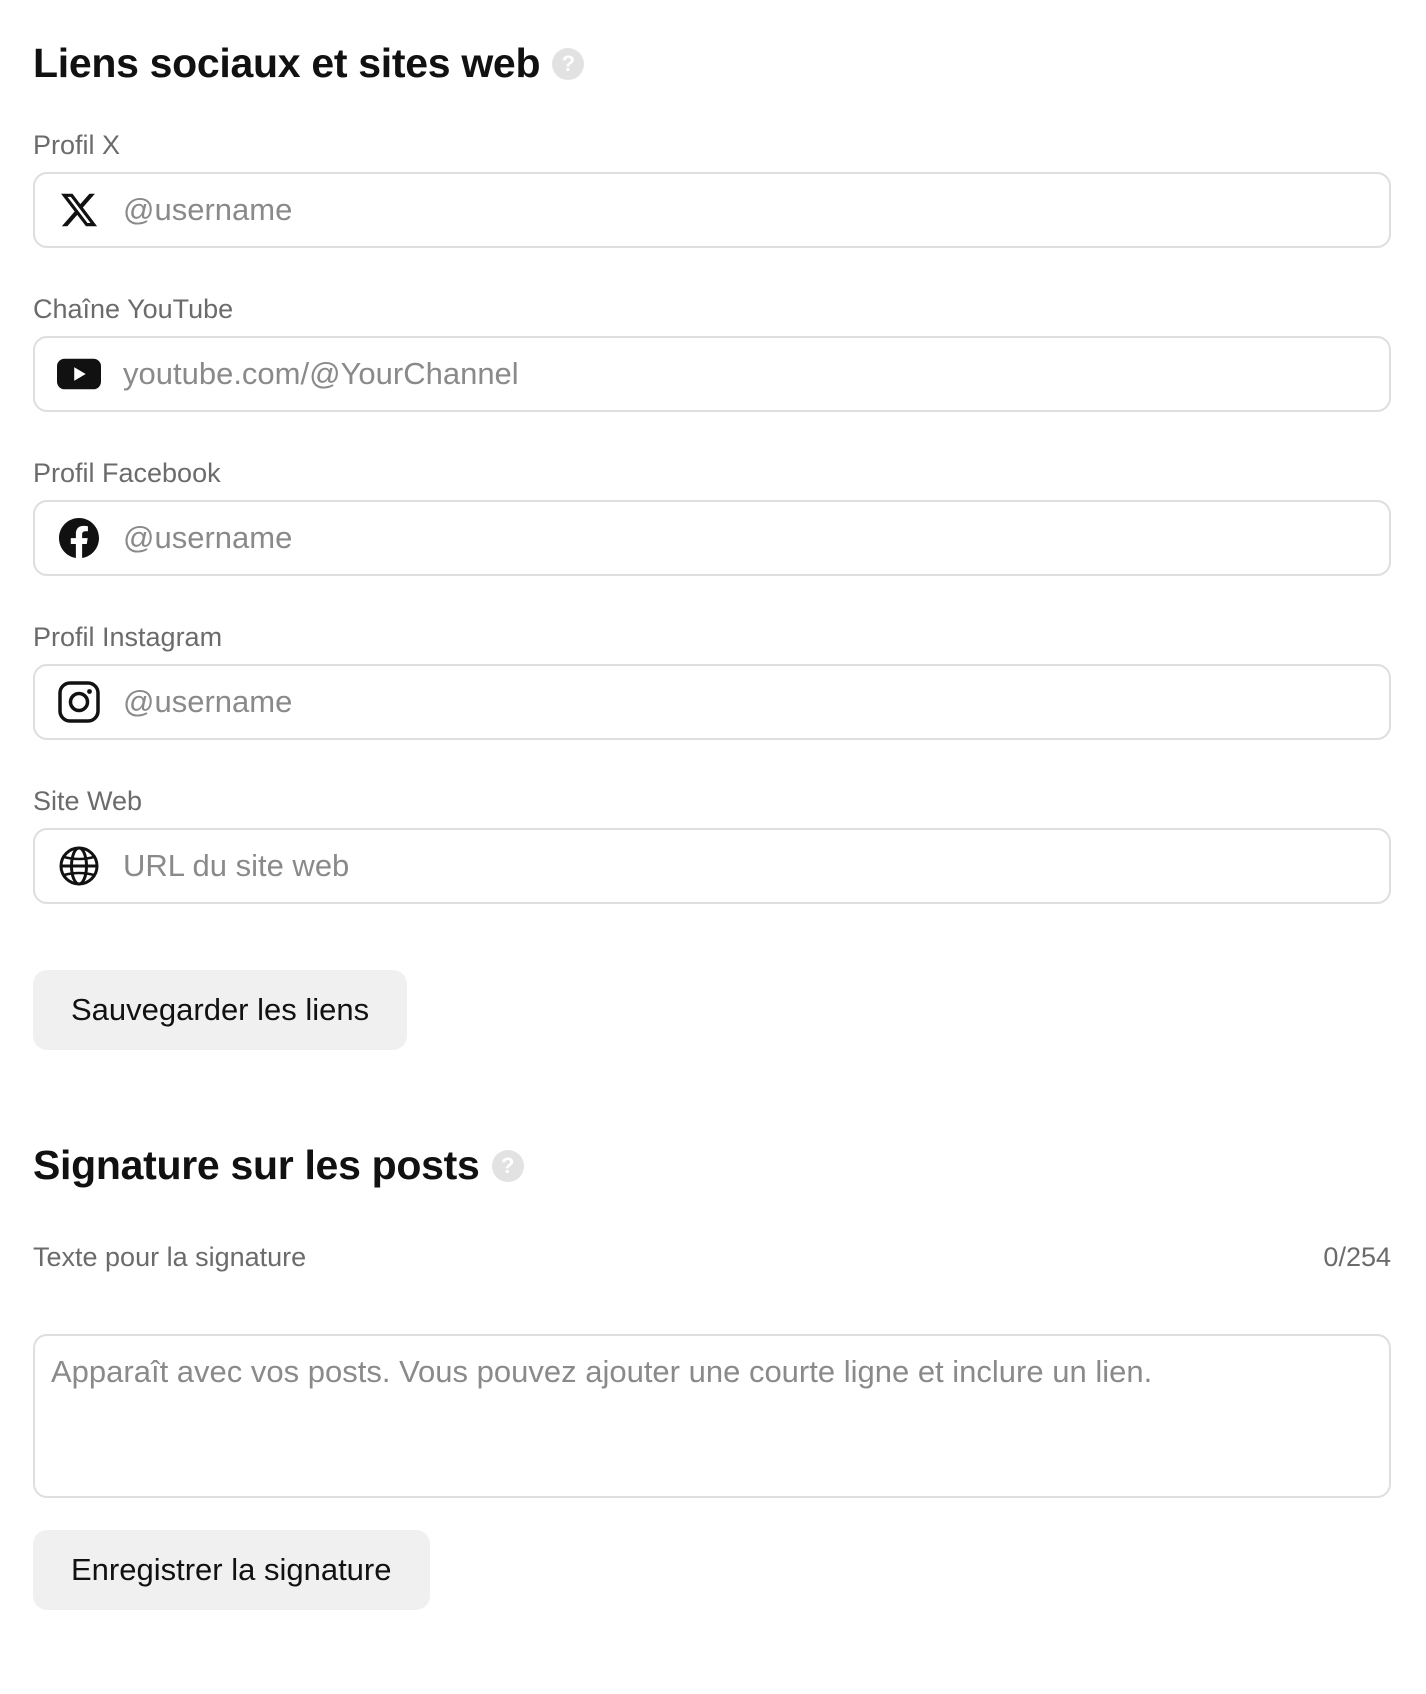  What do you see at coordinates (79, 538) in the screenshot?
I see `facebook-icon` at bounding box center [79, 538].